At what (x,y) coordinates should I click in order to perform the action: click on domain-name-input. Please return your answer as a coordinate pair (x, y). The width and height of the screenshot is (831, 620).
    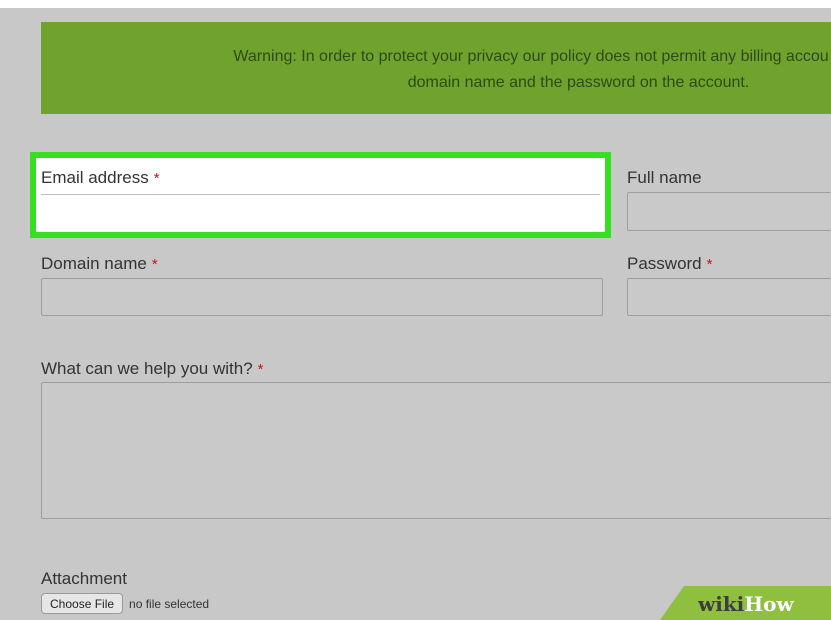
    Looking at the image, I should click on (322, 297).